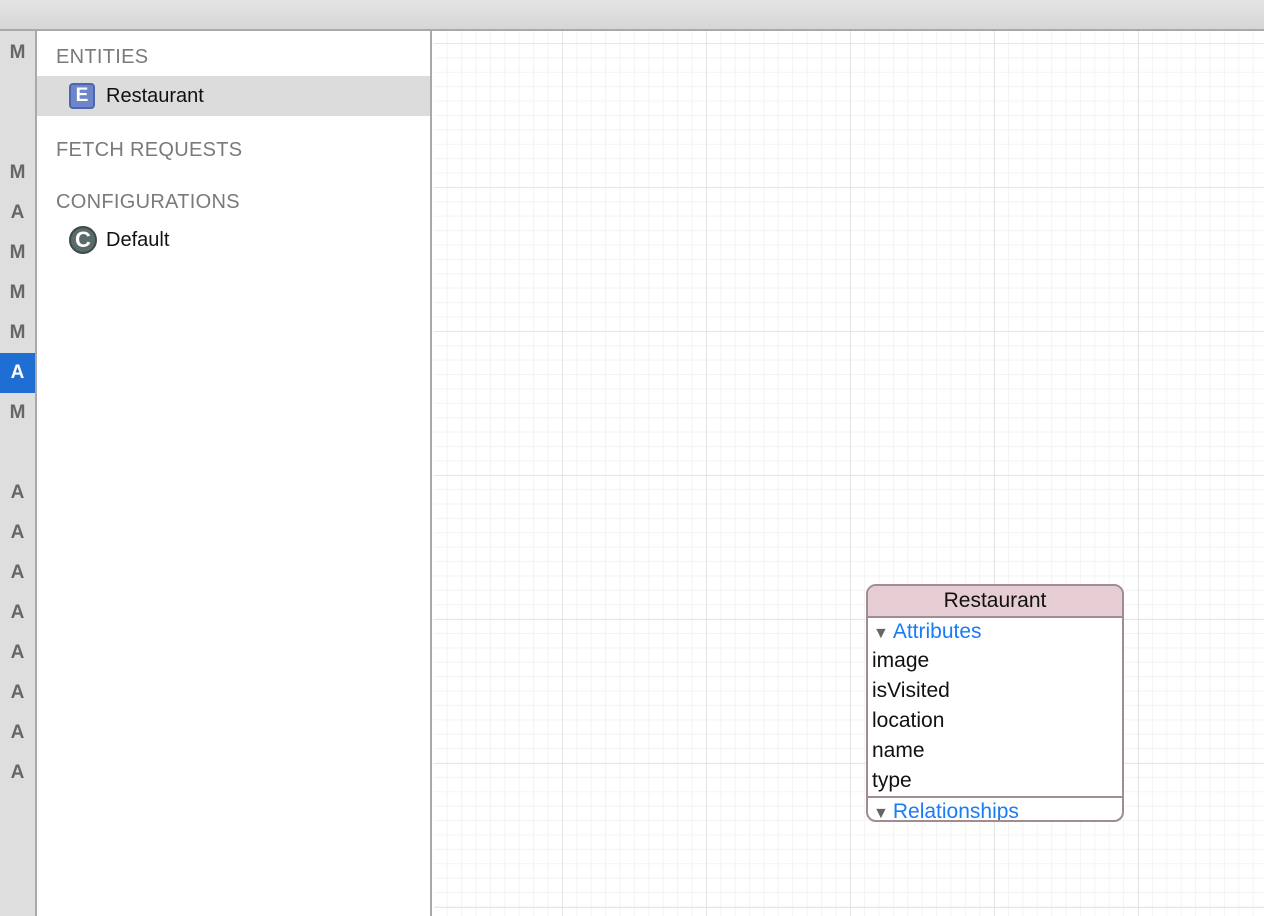  I want to click on fetch-requests-header: FETCH REQUESTS, so click(149, 150).